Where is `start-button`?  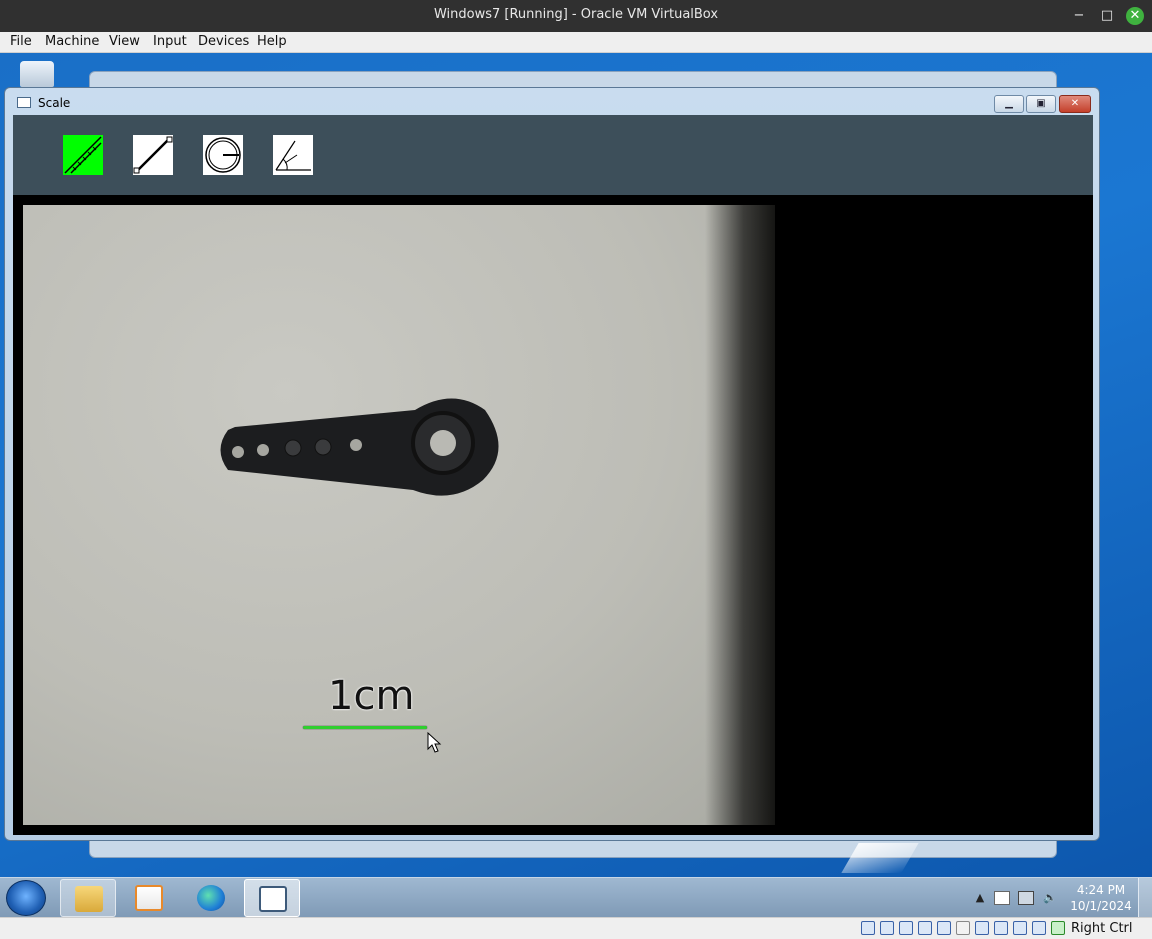
start-button is located at coordinates (26, 898).